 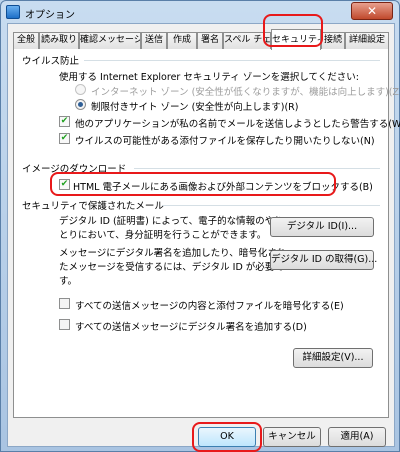 I want to click on tab-general: 全般, so click(x=26, y=40).